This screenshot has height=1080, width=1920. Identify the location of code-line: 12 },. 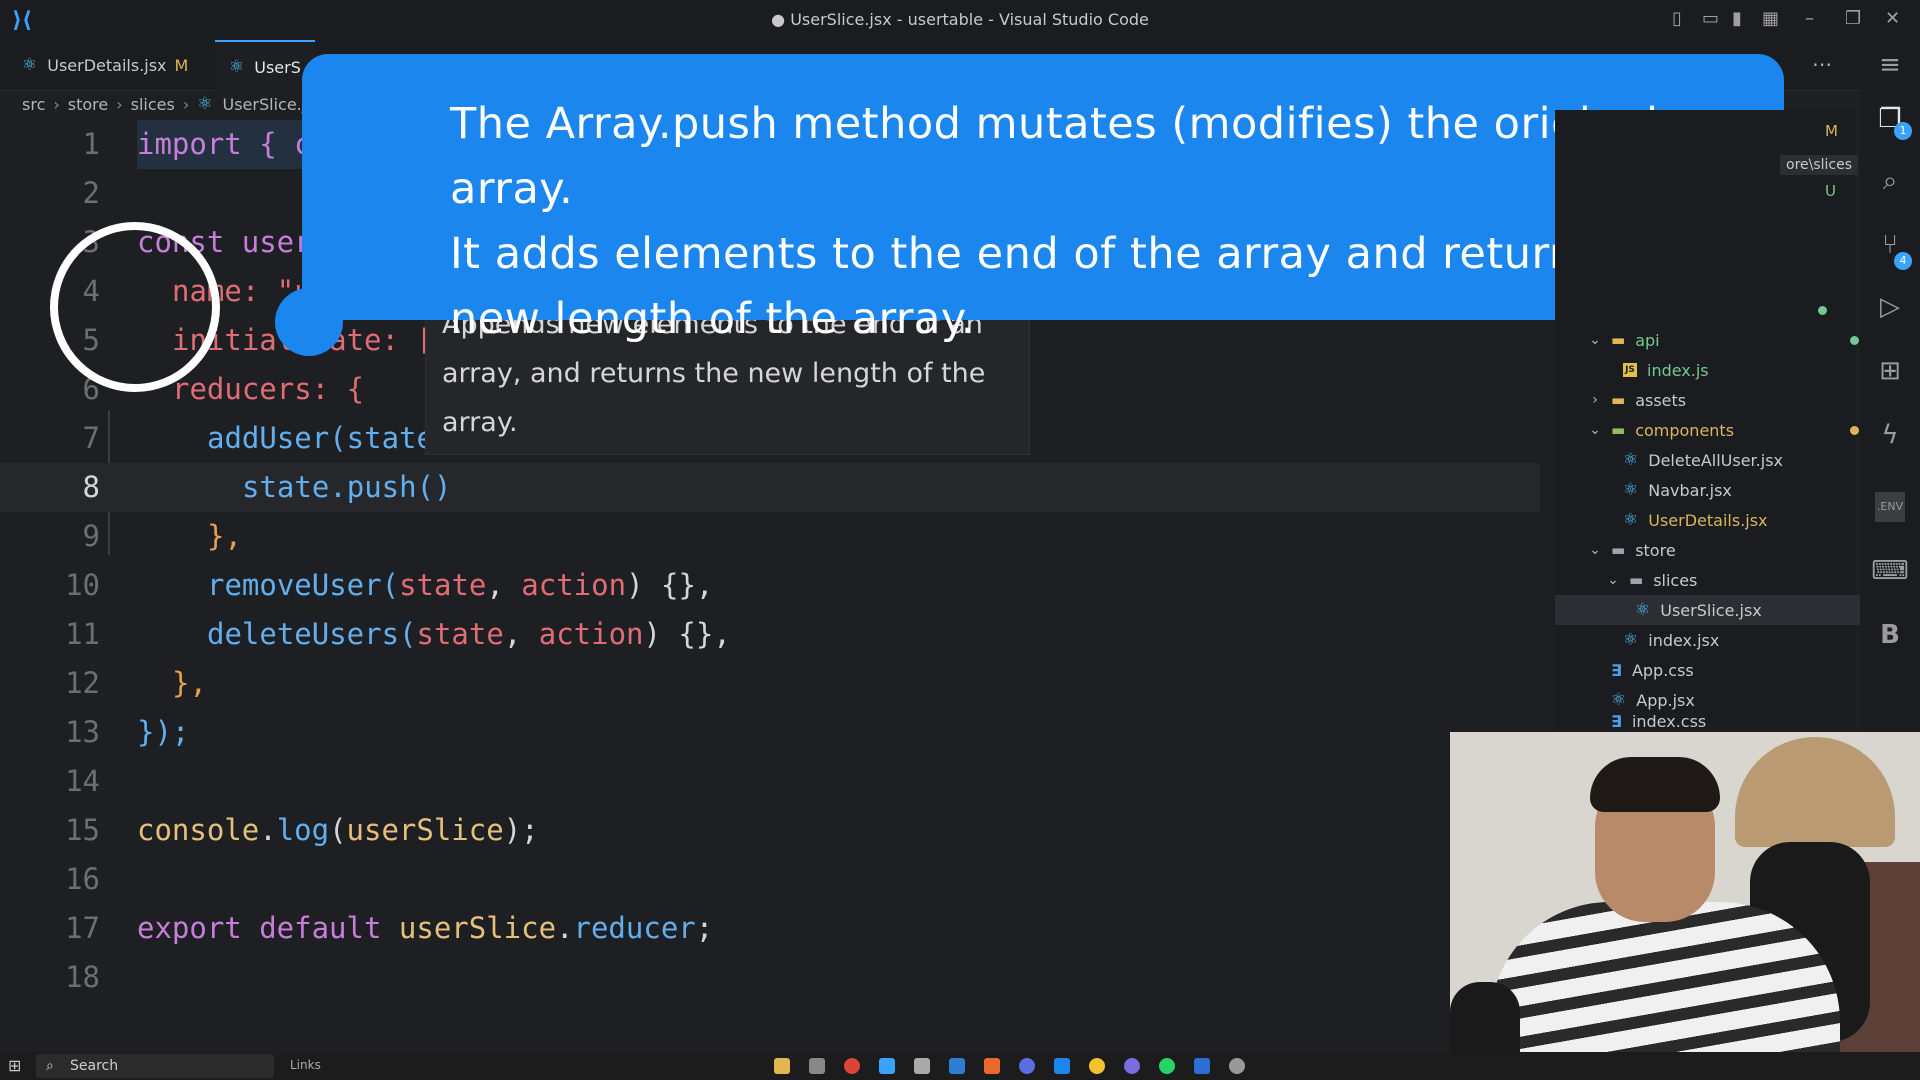
(770, 683).